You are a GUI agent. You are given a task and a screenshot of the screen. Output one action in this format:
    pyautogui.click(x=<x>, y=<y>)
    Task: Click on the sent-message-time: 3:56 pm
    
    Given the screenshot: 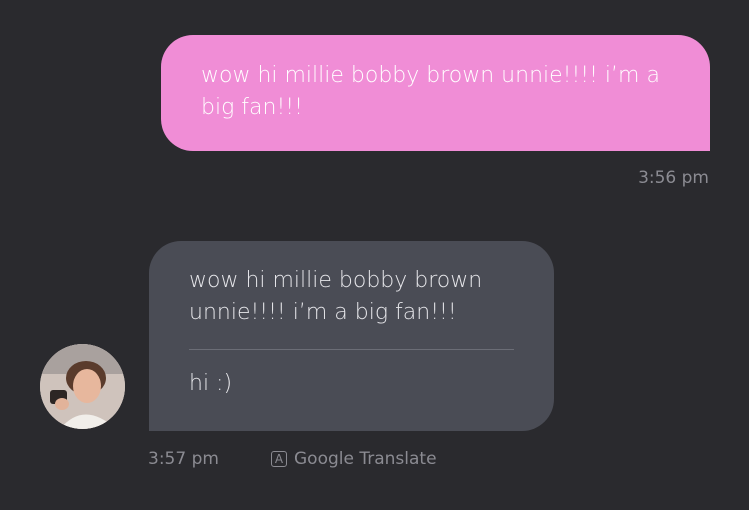 What is the action you would take?
    pyautogui.click(x=673, y=178)
    